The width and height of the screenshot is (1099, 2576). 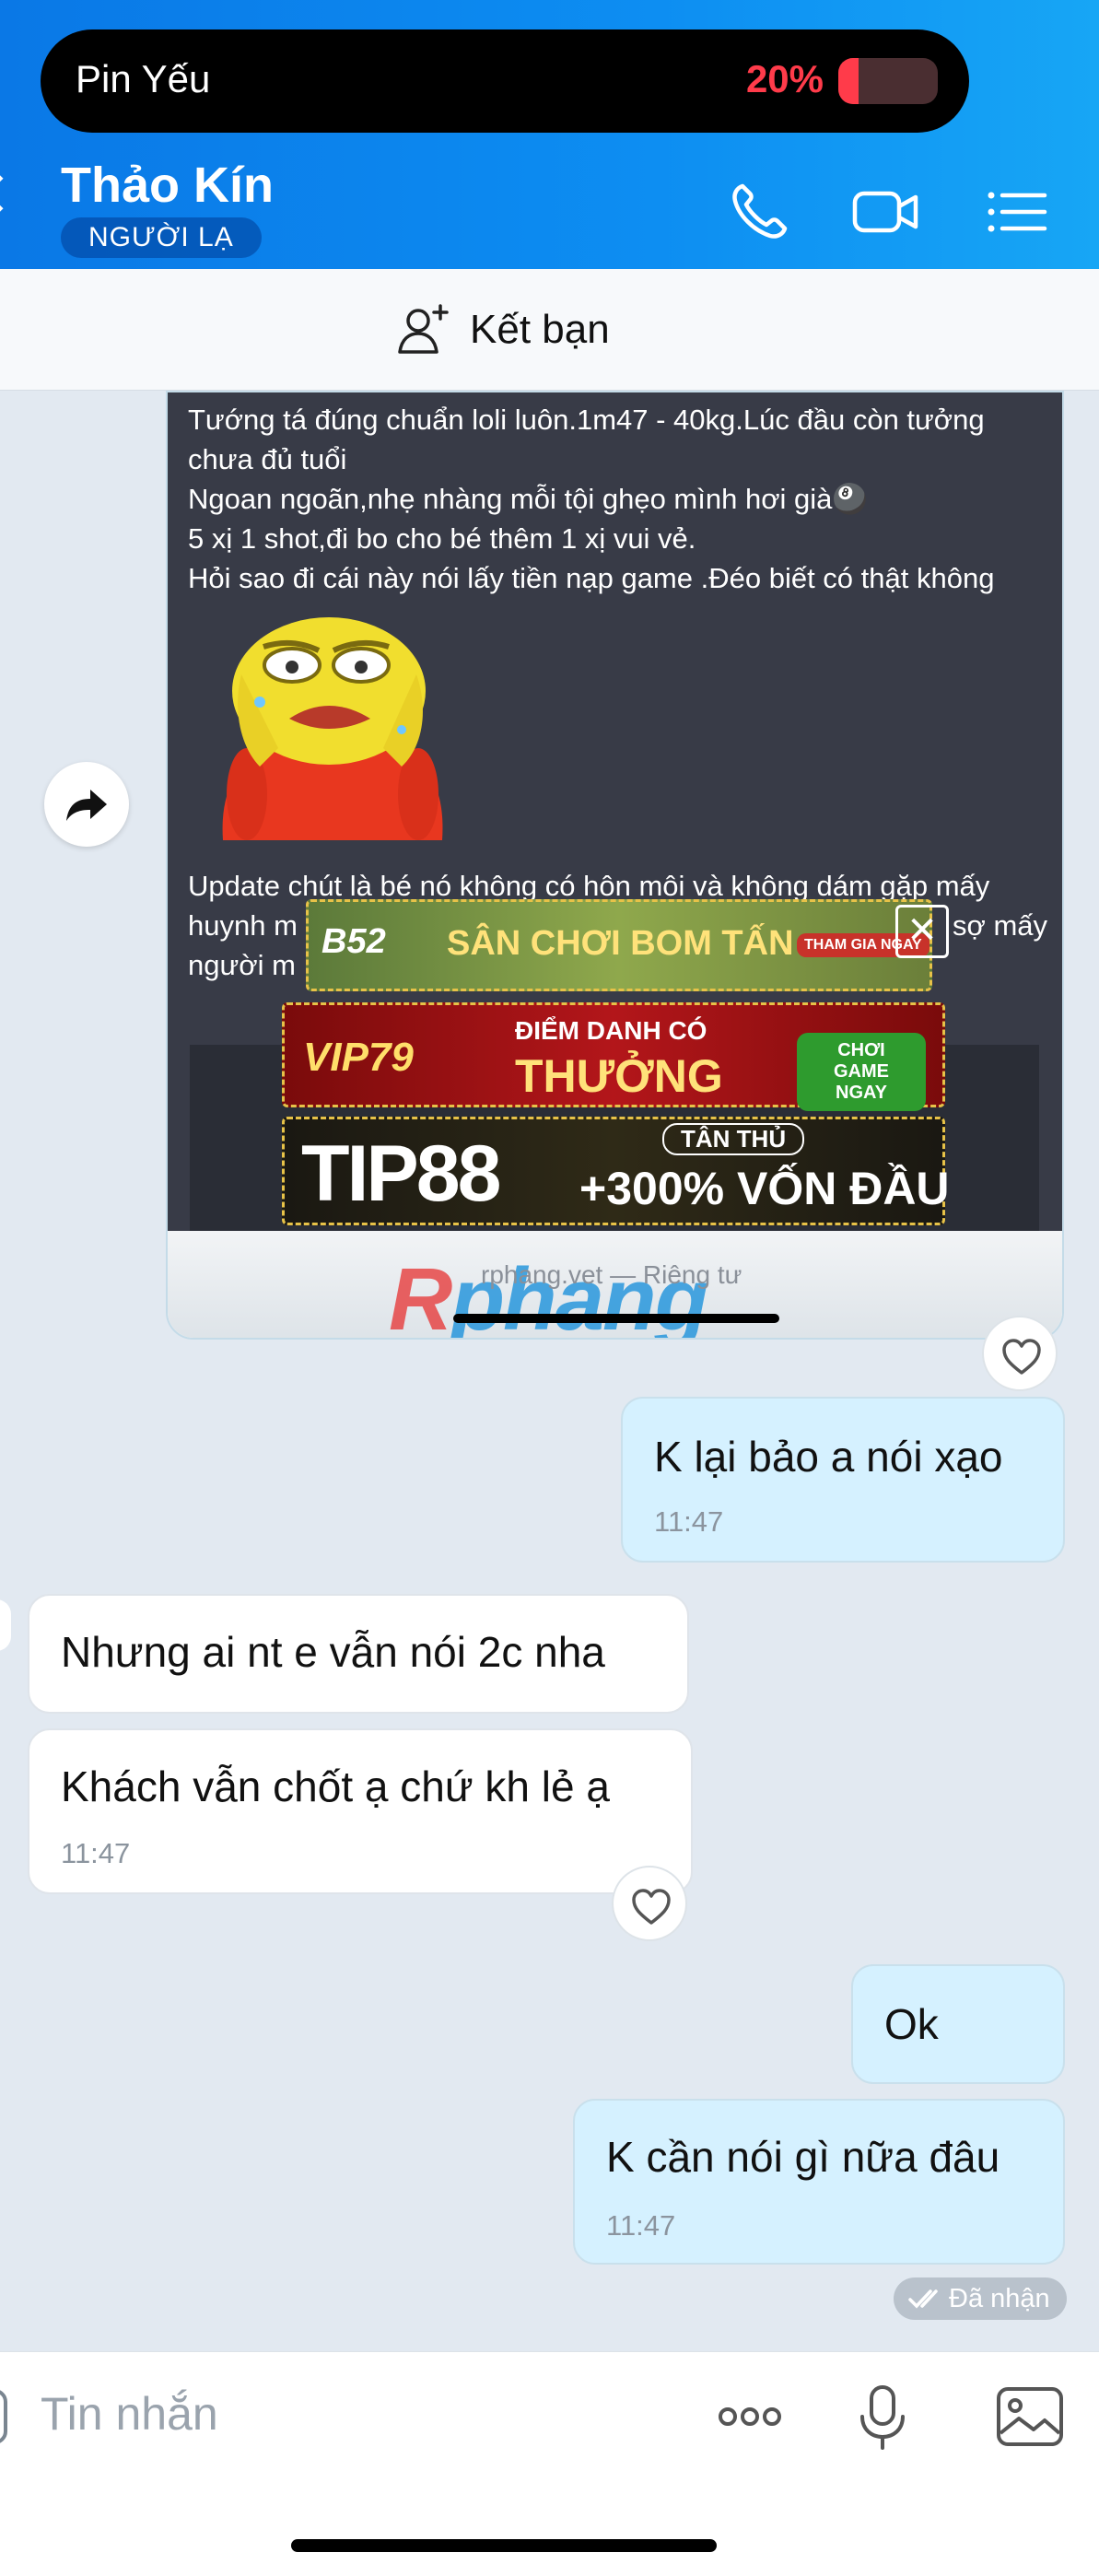 What do you see at coordinates (759, 212) in the screenshot?
I see `phone-icon` at bounding box center [759, 212].